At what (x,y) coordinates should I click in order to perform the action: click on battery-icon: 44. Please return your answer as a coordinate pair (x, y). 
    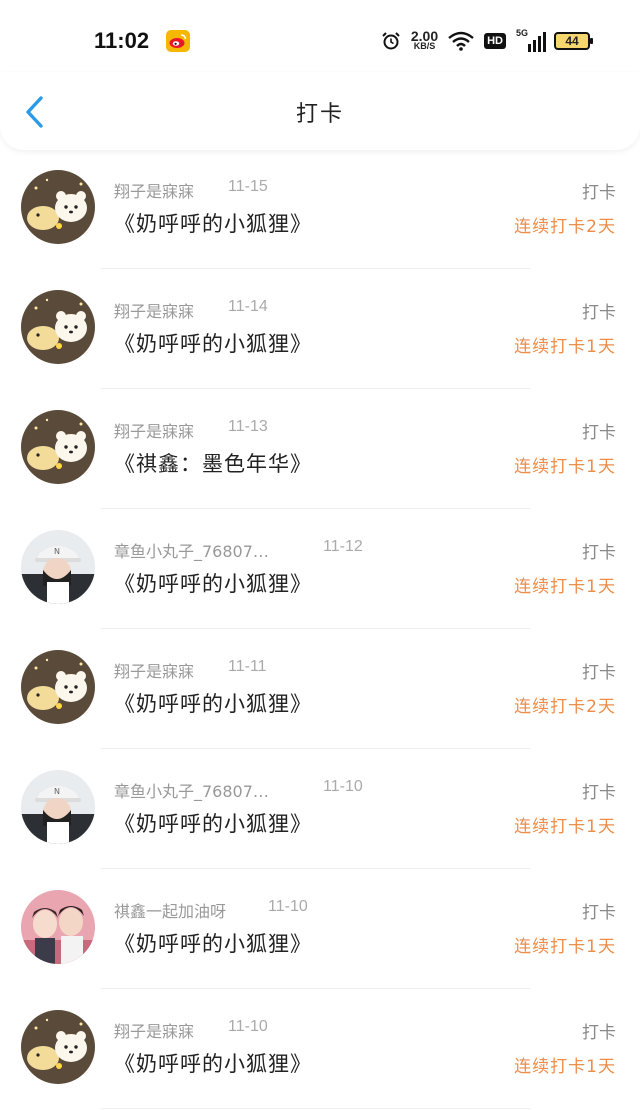
    Looking at the image, I should click on (573, 41).